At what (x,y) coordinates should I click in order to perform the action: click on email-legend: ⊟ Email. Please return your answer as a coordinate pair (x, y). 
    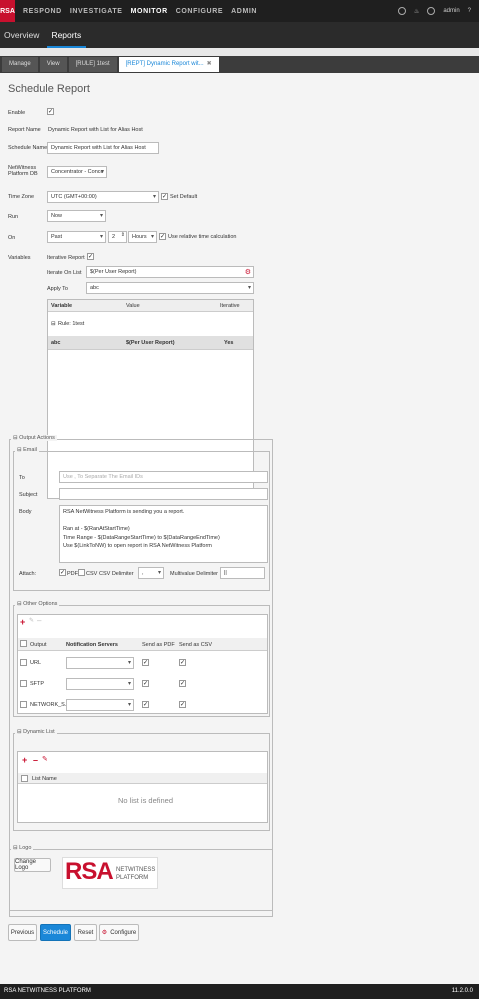
    Looking at the image, I should click on (27, 450).